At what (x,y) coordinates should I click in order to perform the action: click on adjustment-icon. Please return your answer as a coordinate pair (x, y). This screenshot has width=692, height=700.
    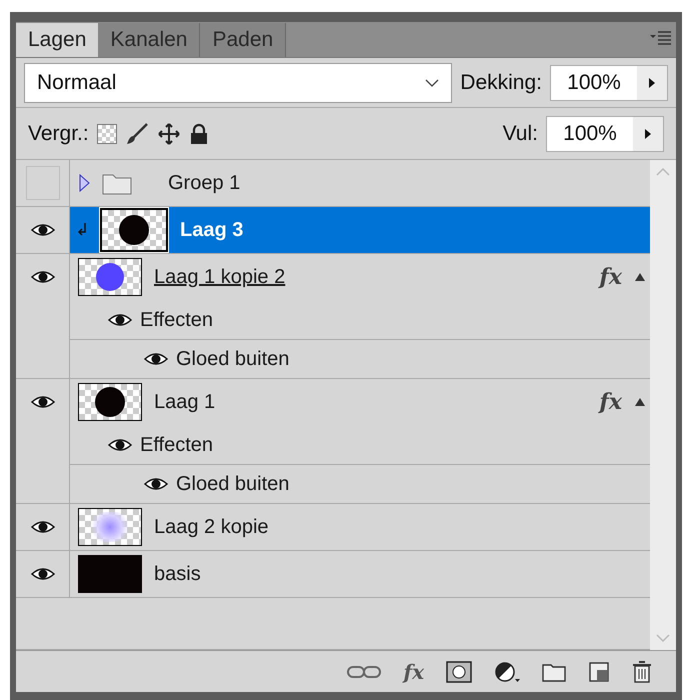
    Looking at the image, I should click on (507, 671).